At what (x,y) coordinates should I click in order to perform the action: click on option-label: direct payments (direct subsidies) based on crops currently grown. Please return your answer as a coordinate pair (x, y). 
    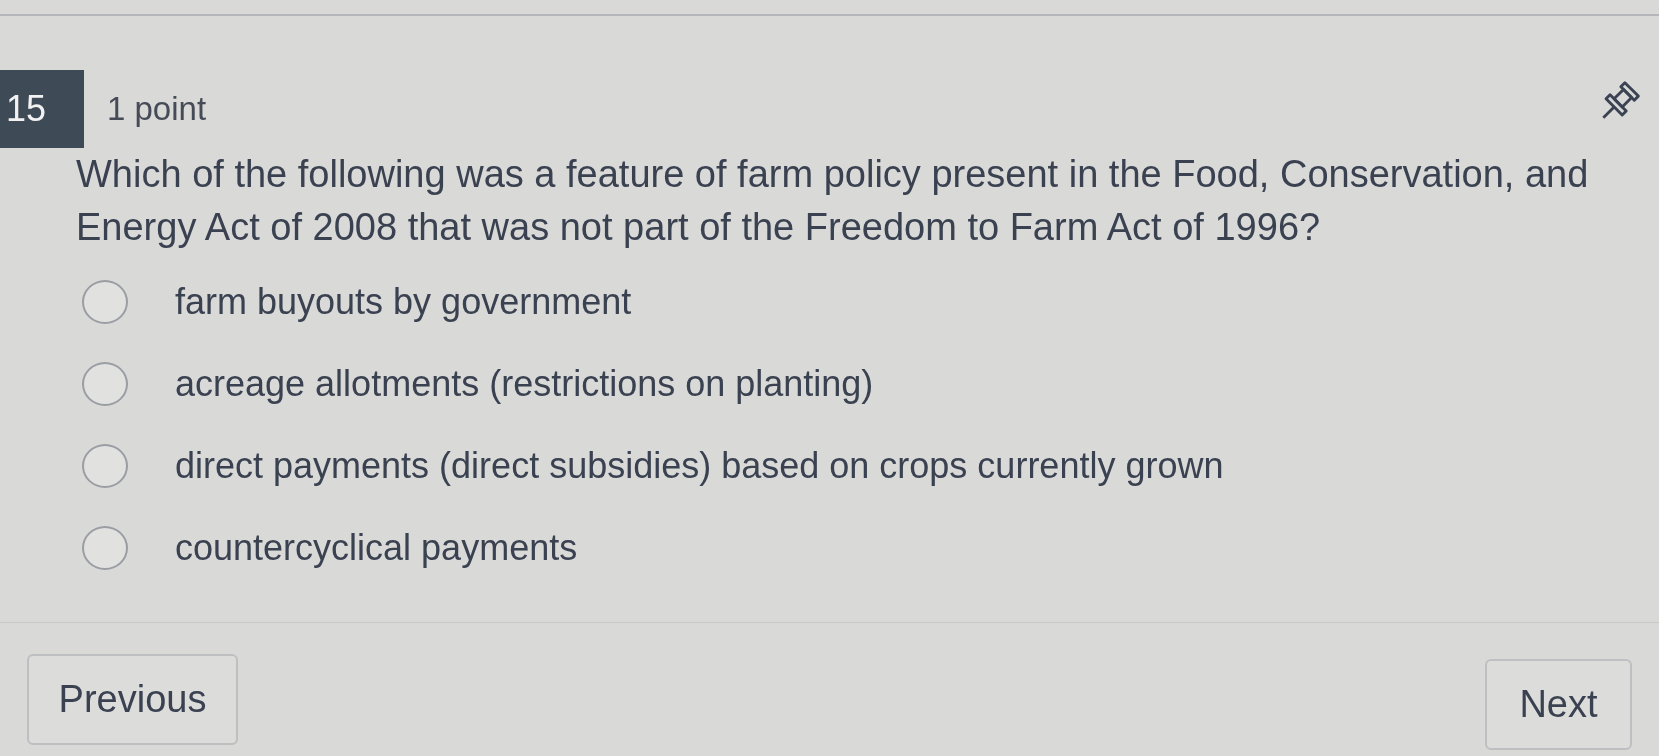
    Looking at the image, I should click on (699, 466).